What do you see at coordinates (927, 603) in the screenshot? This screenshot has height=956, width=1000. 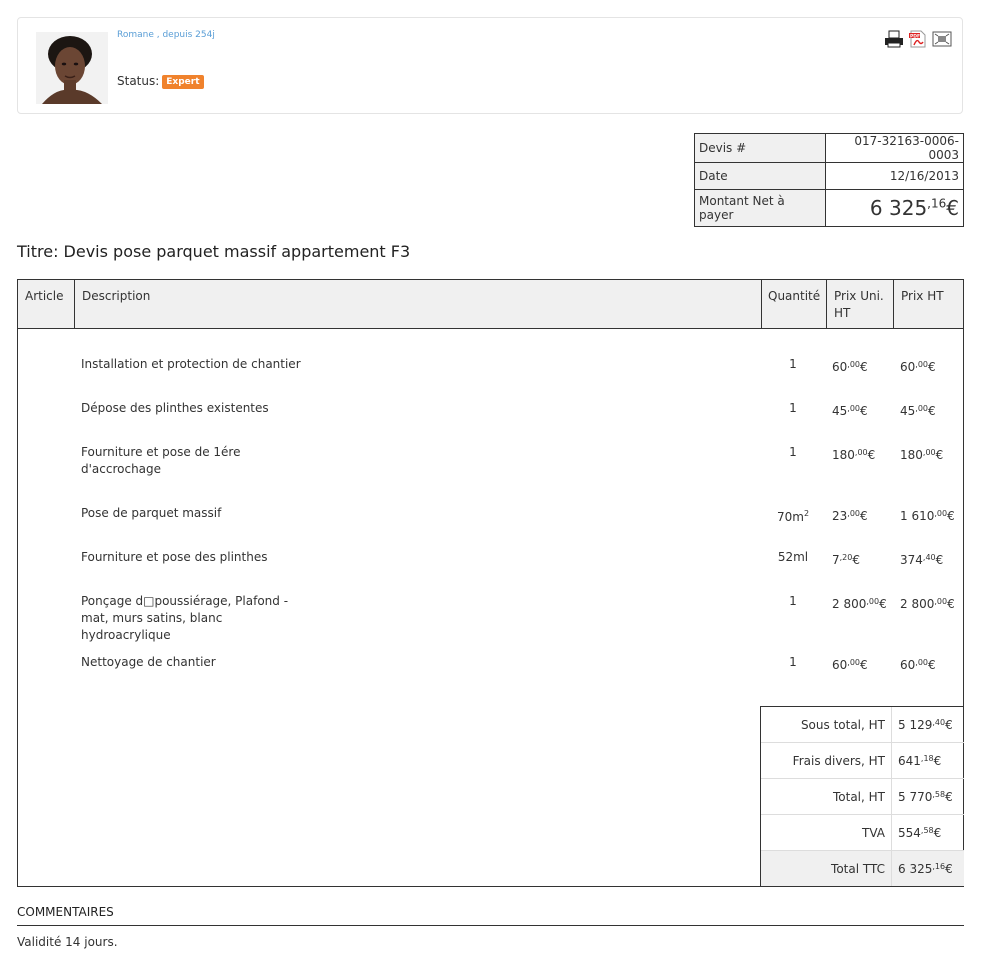 I see `item-total-price: 2 800,00€` at bounding box center [927, 603].